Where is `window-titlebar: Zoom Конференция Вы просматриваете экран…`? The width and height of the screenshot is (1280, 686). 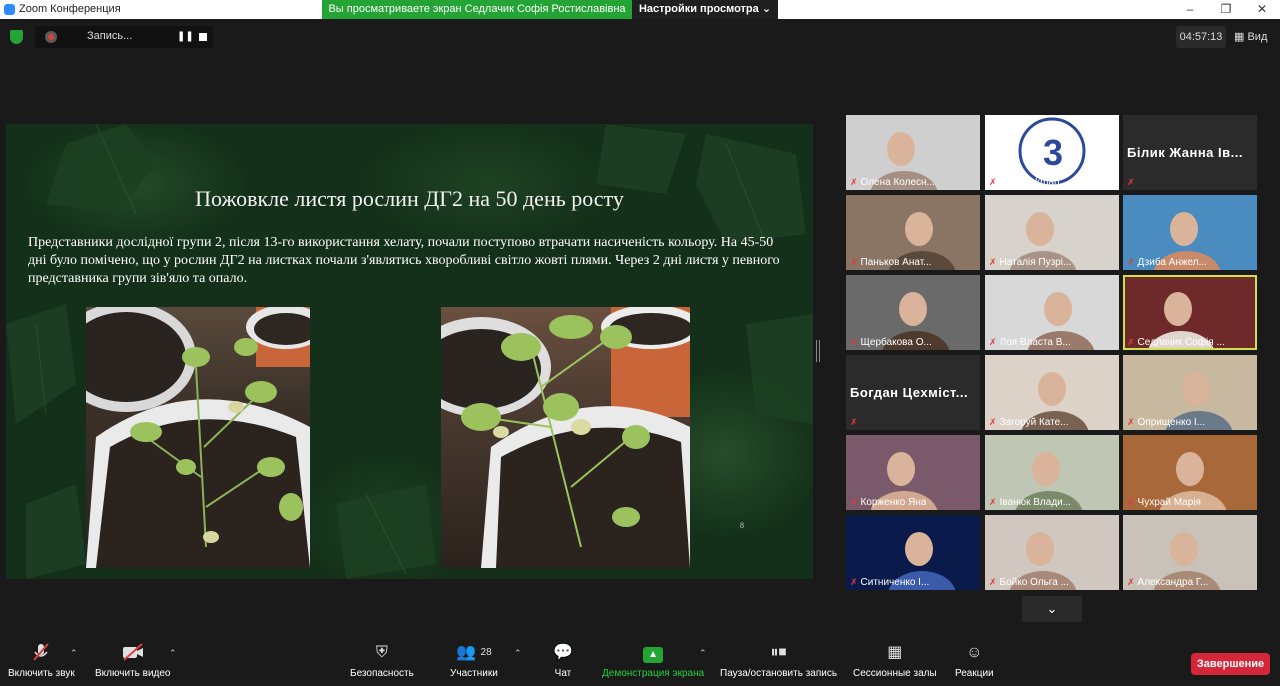 window-titlebar: Zoom Конференция Вы просматриваете экран… is located at coordinates (640, 9).